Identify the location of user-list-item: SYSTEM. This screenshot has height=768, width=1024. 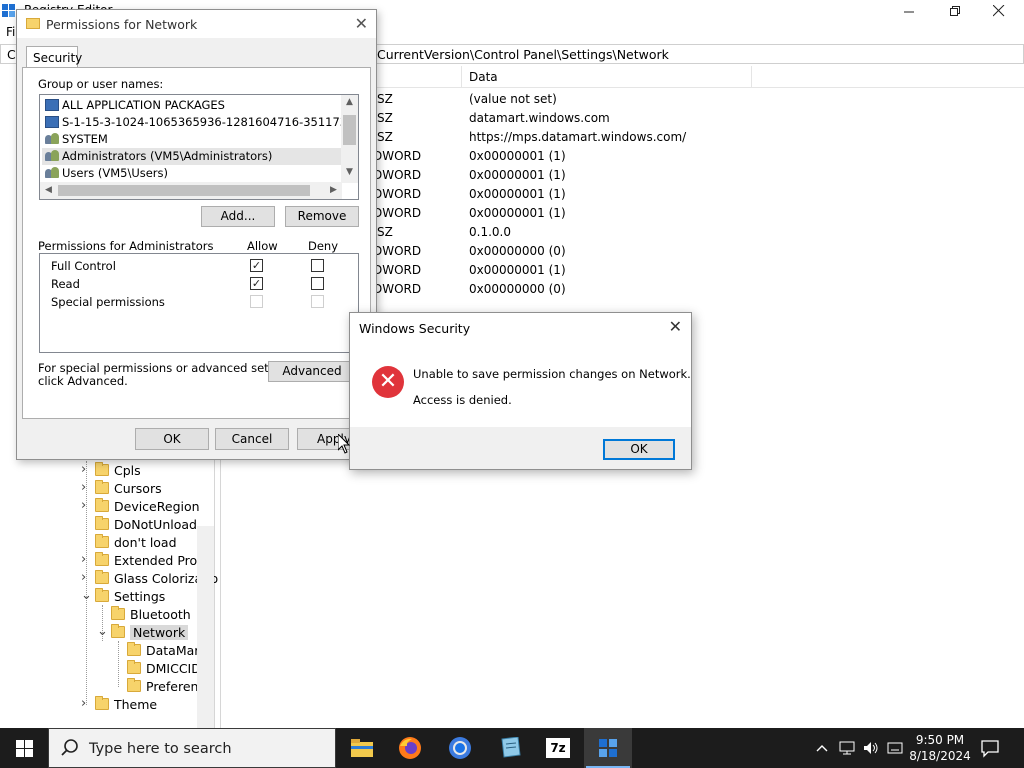
(192, 139).